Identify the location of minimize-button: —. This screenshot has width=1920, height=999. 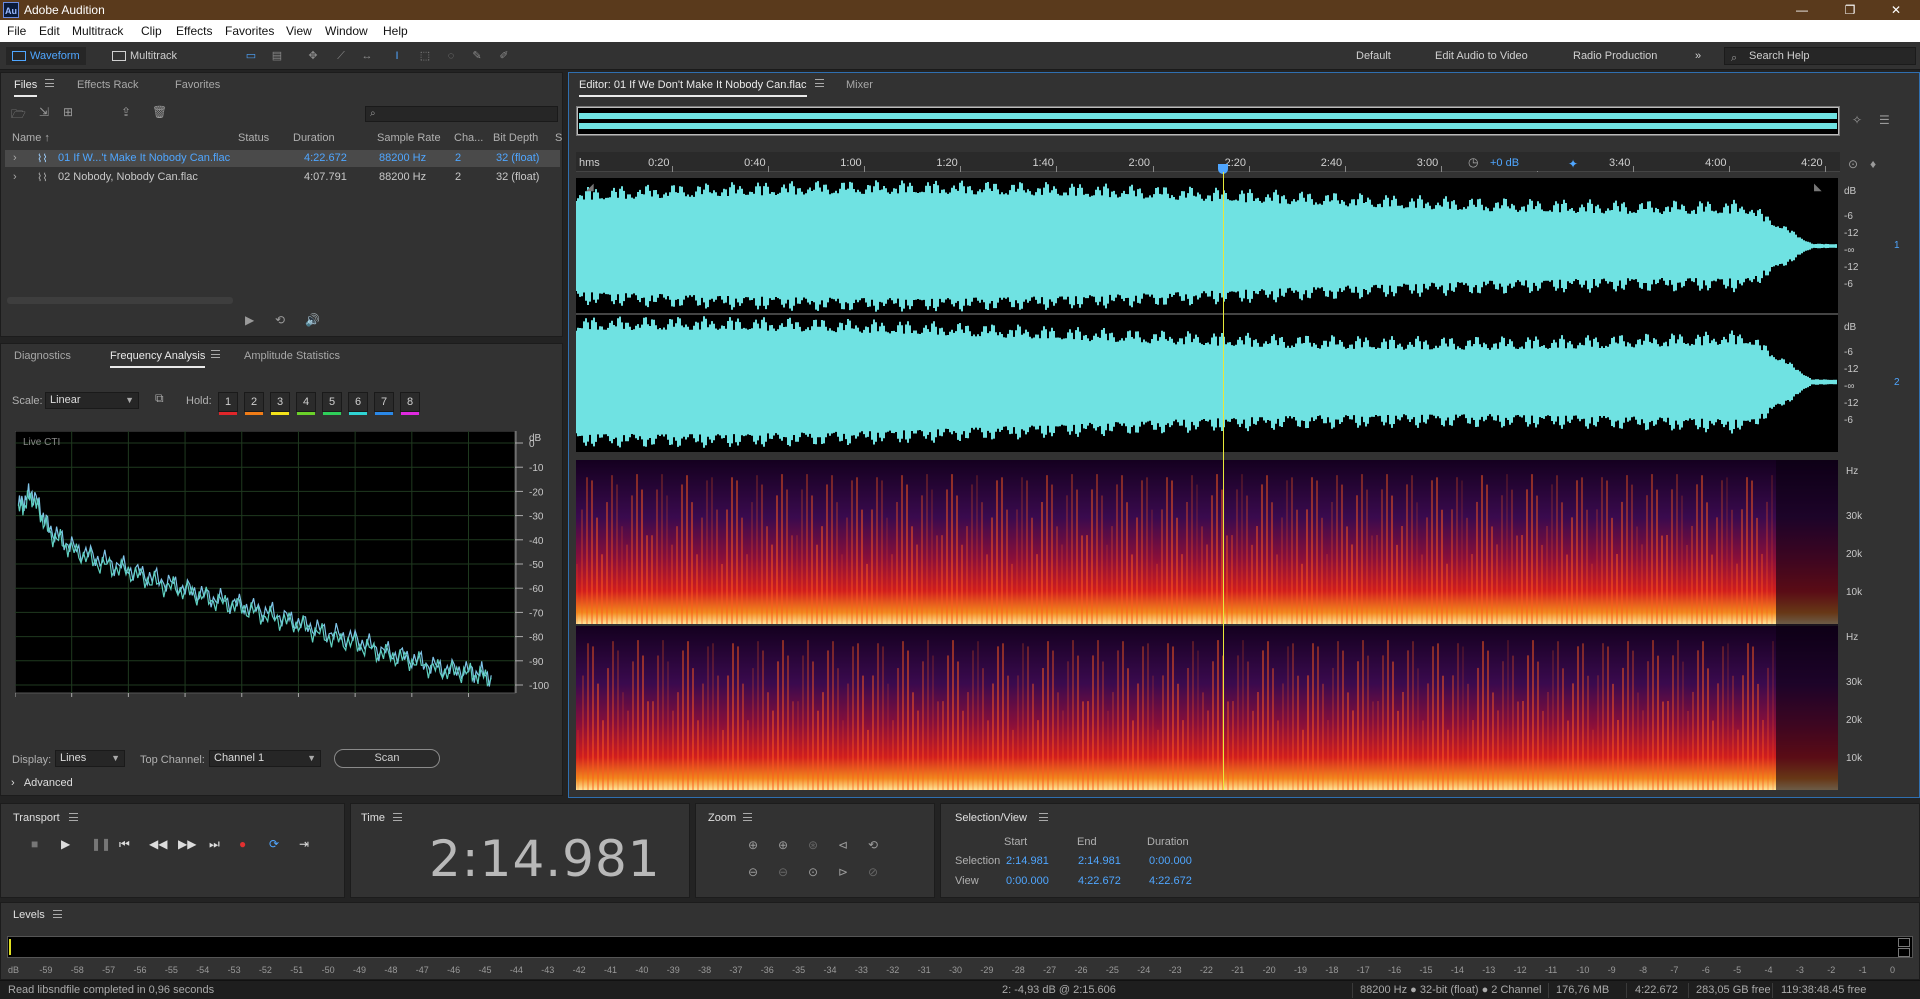
(1802, 10).